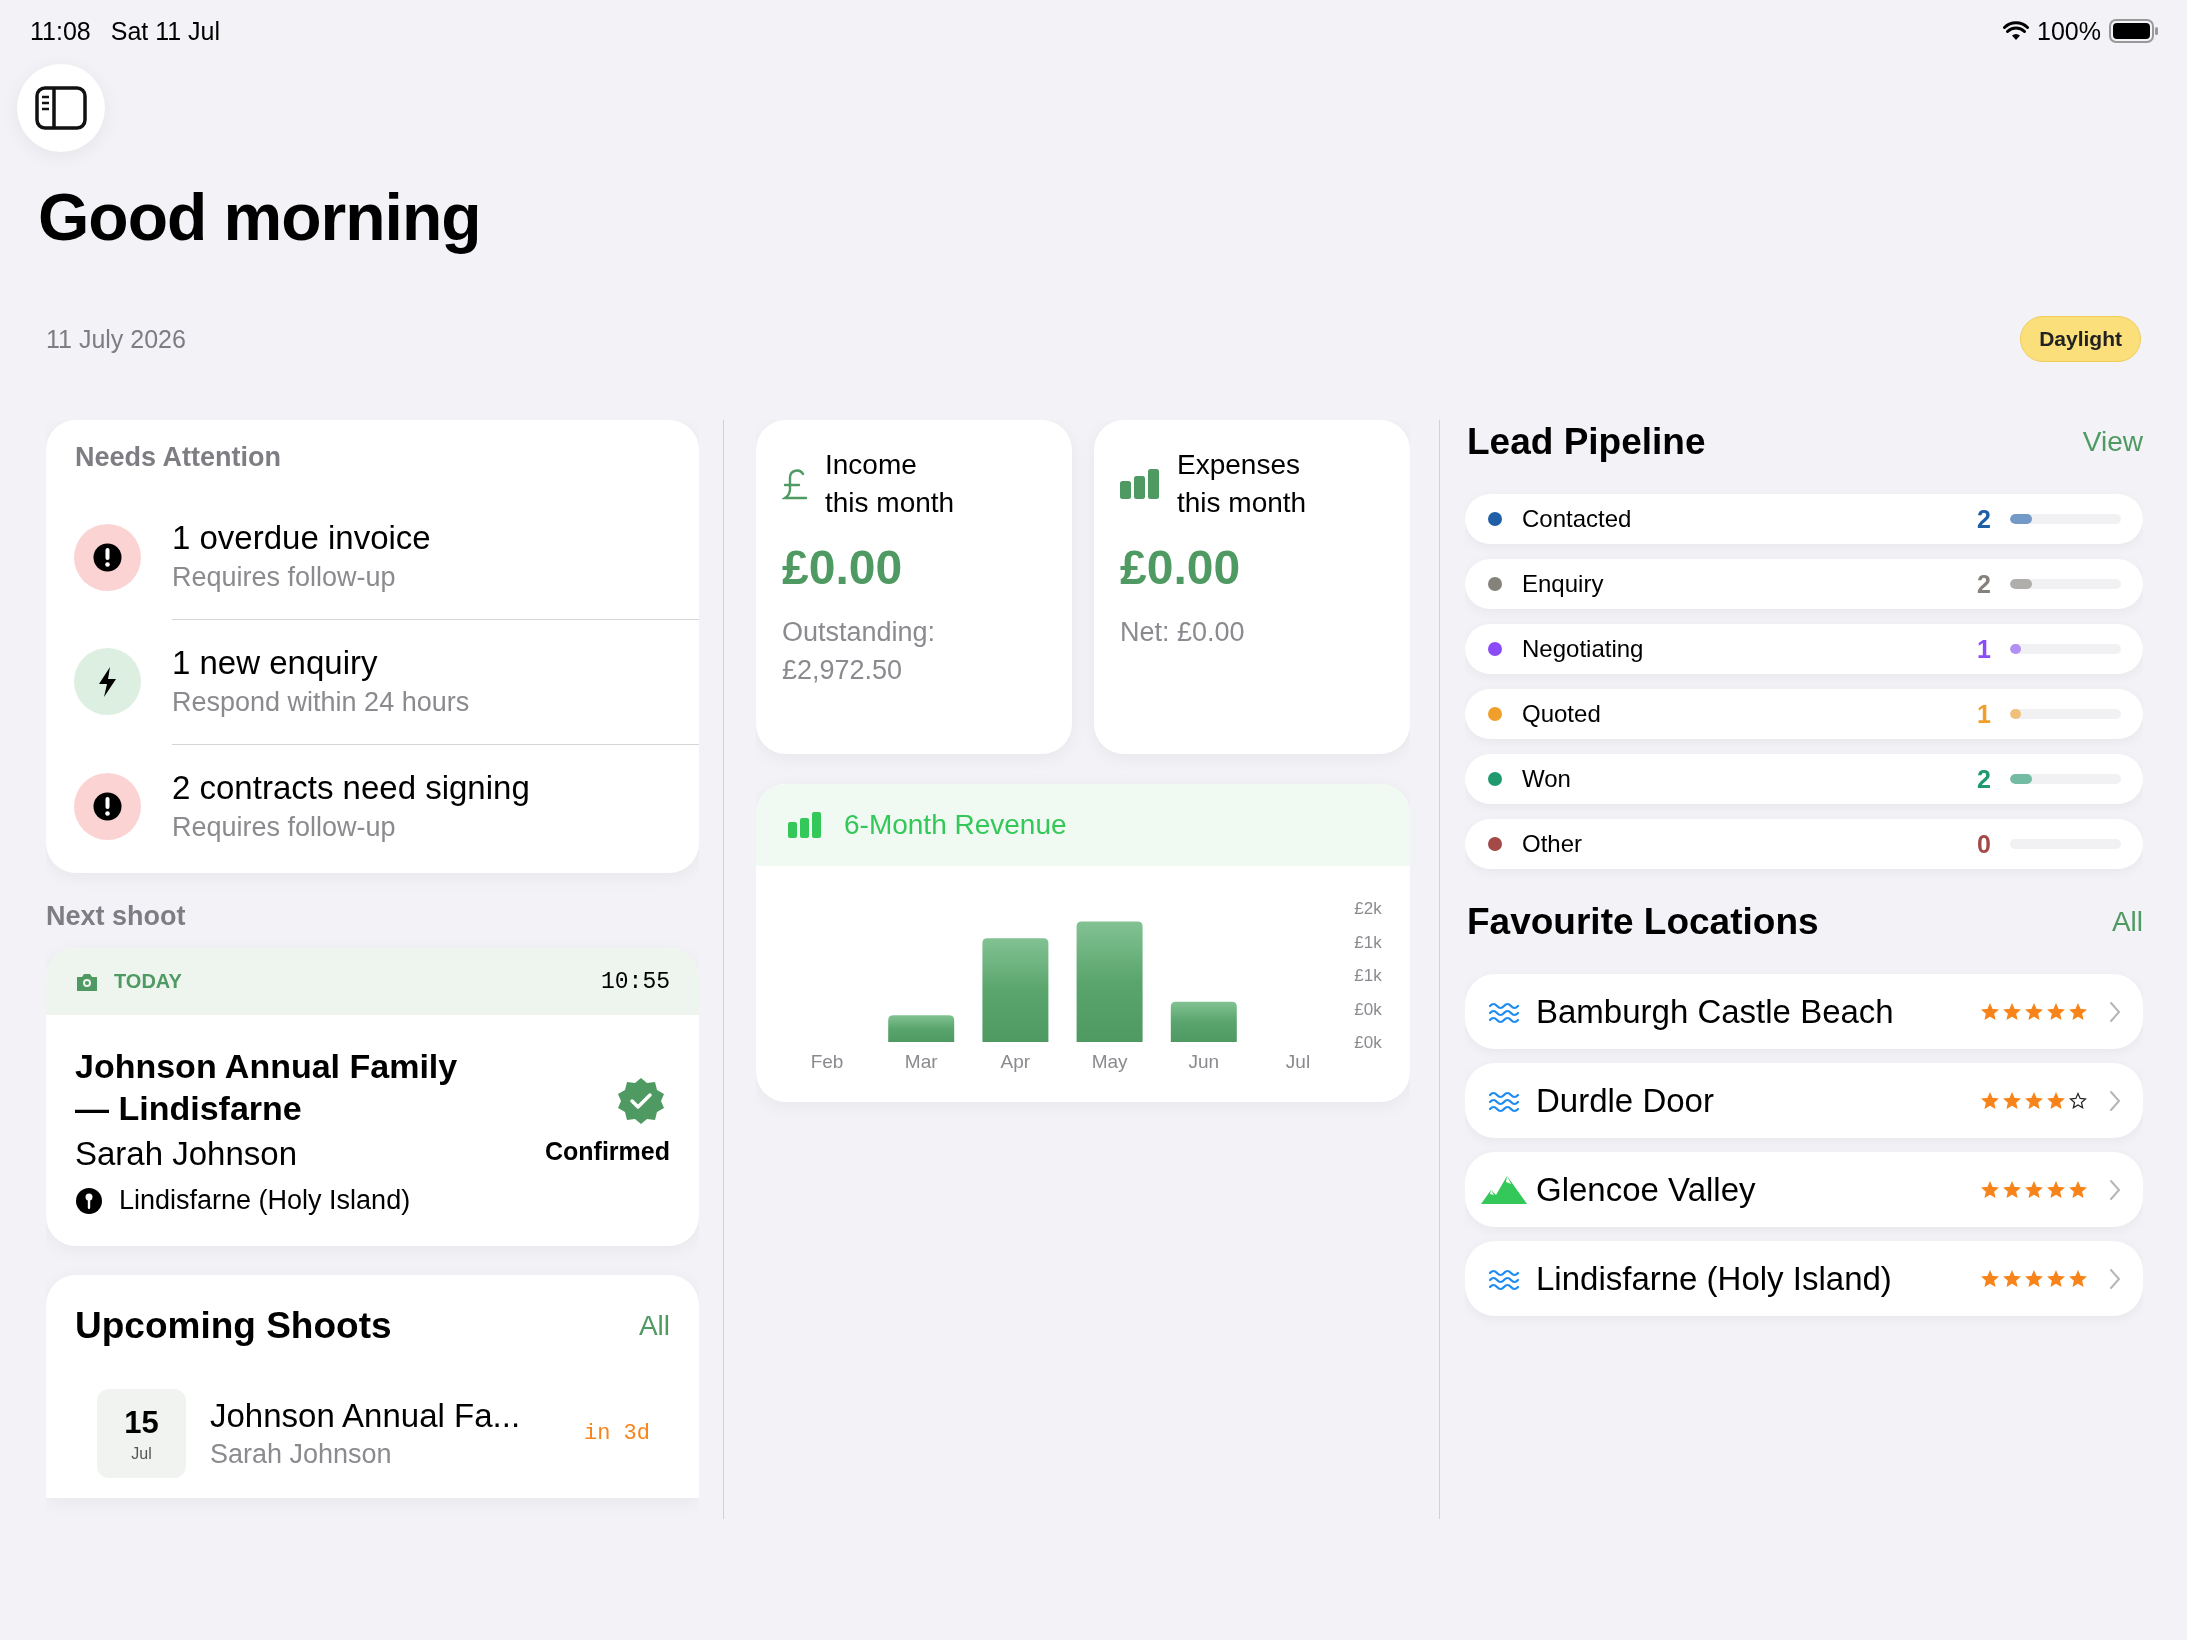  Describe the element at coordinates (178, 457) in the screenshot. I see `card-title: Needs Attention` at that location.